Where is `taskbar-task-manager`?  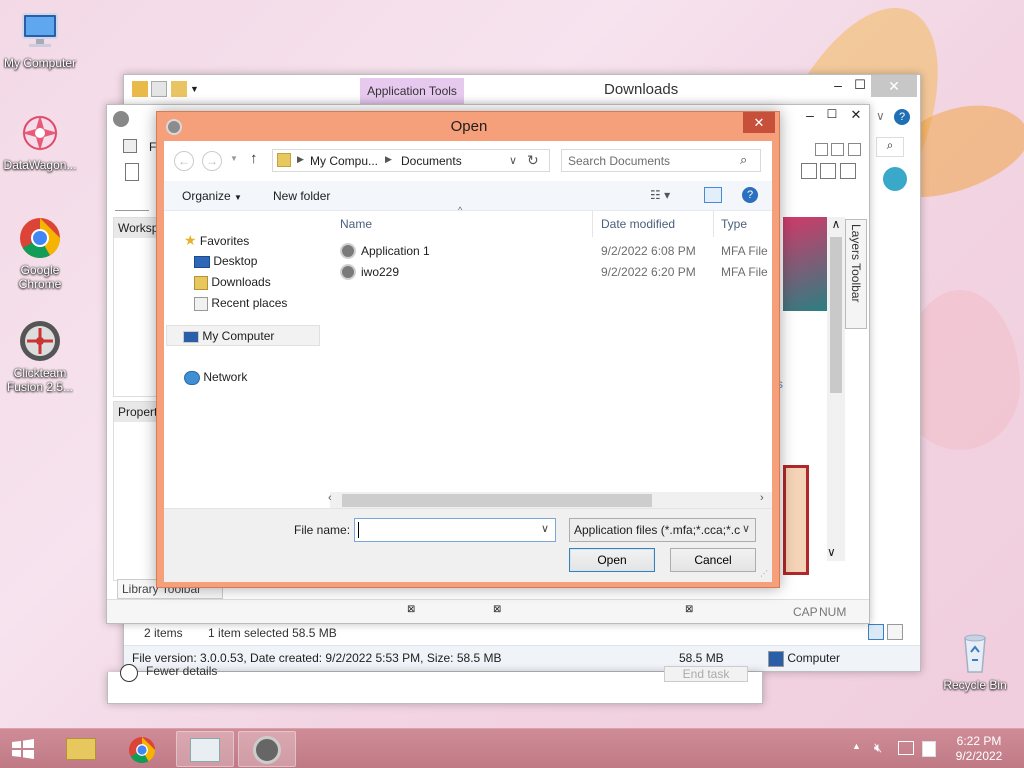 taskbar-task-manager is located at coordinates (205, 749).